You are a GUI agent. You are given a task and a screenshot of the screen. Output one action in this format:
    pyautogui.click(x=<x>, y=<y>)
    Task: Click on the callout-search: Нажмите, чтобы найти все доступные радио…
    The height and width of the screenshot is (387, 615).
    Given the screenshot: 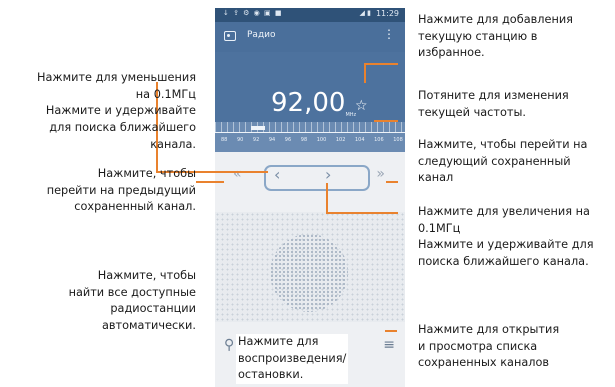 What is the action you would take?
    pyautogui.click(x=98, y=301)
    